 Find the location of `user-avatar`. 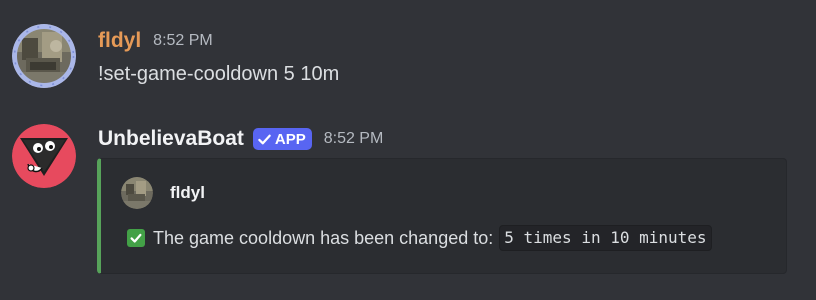

user-avatar is located at coordinates (44, 56).